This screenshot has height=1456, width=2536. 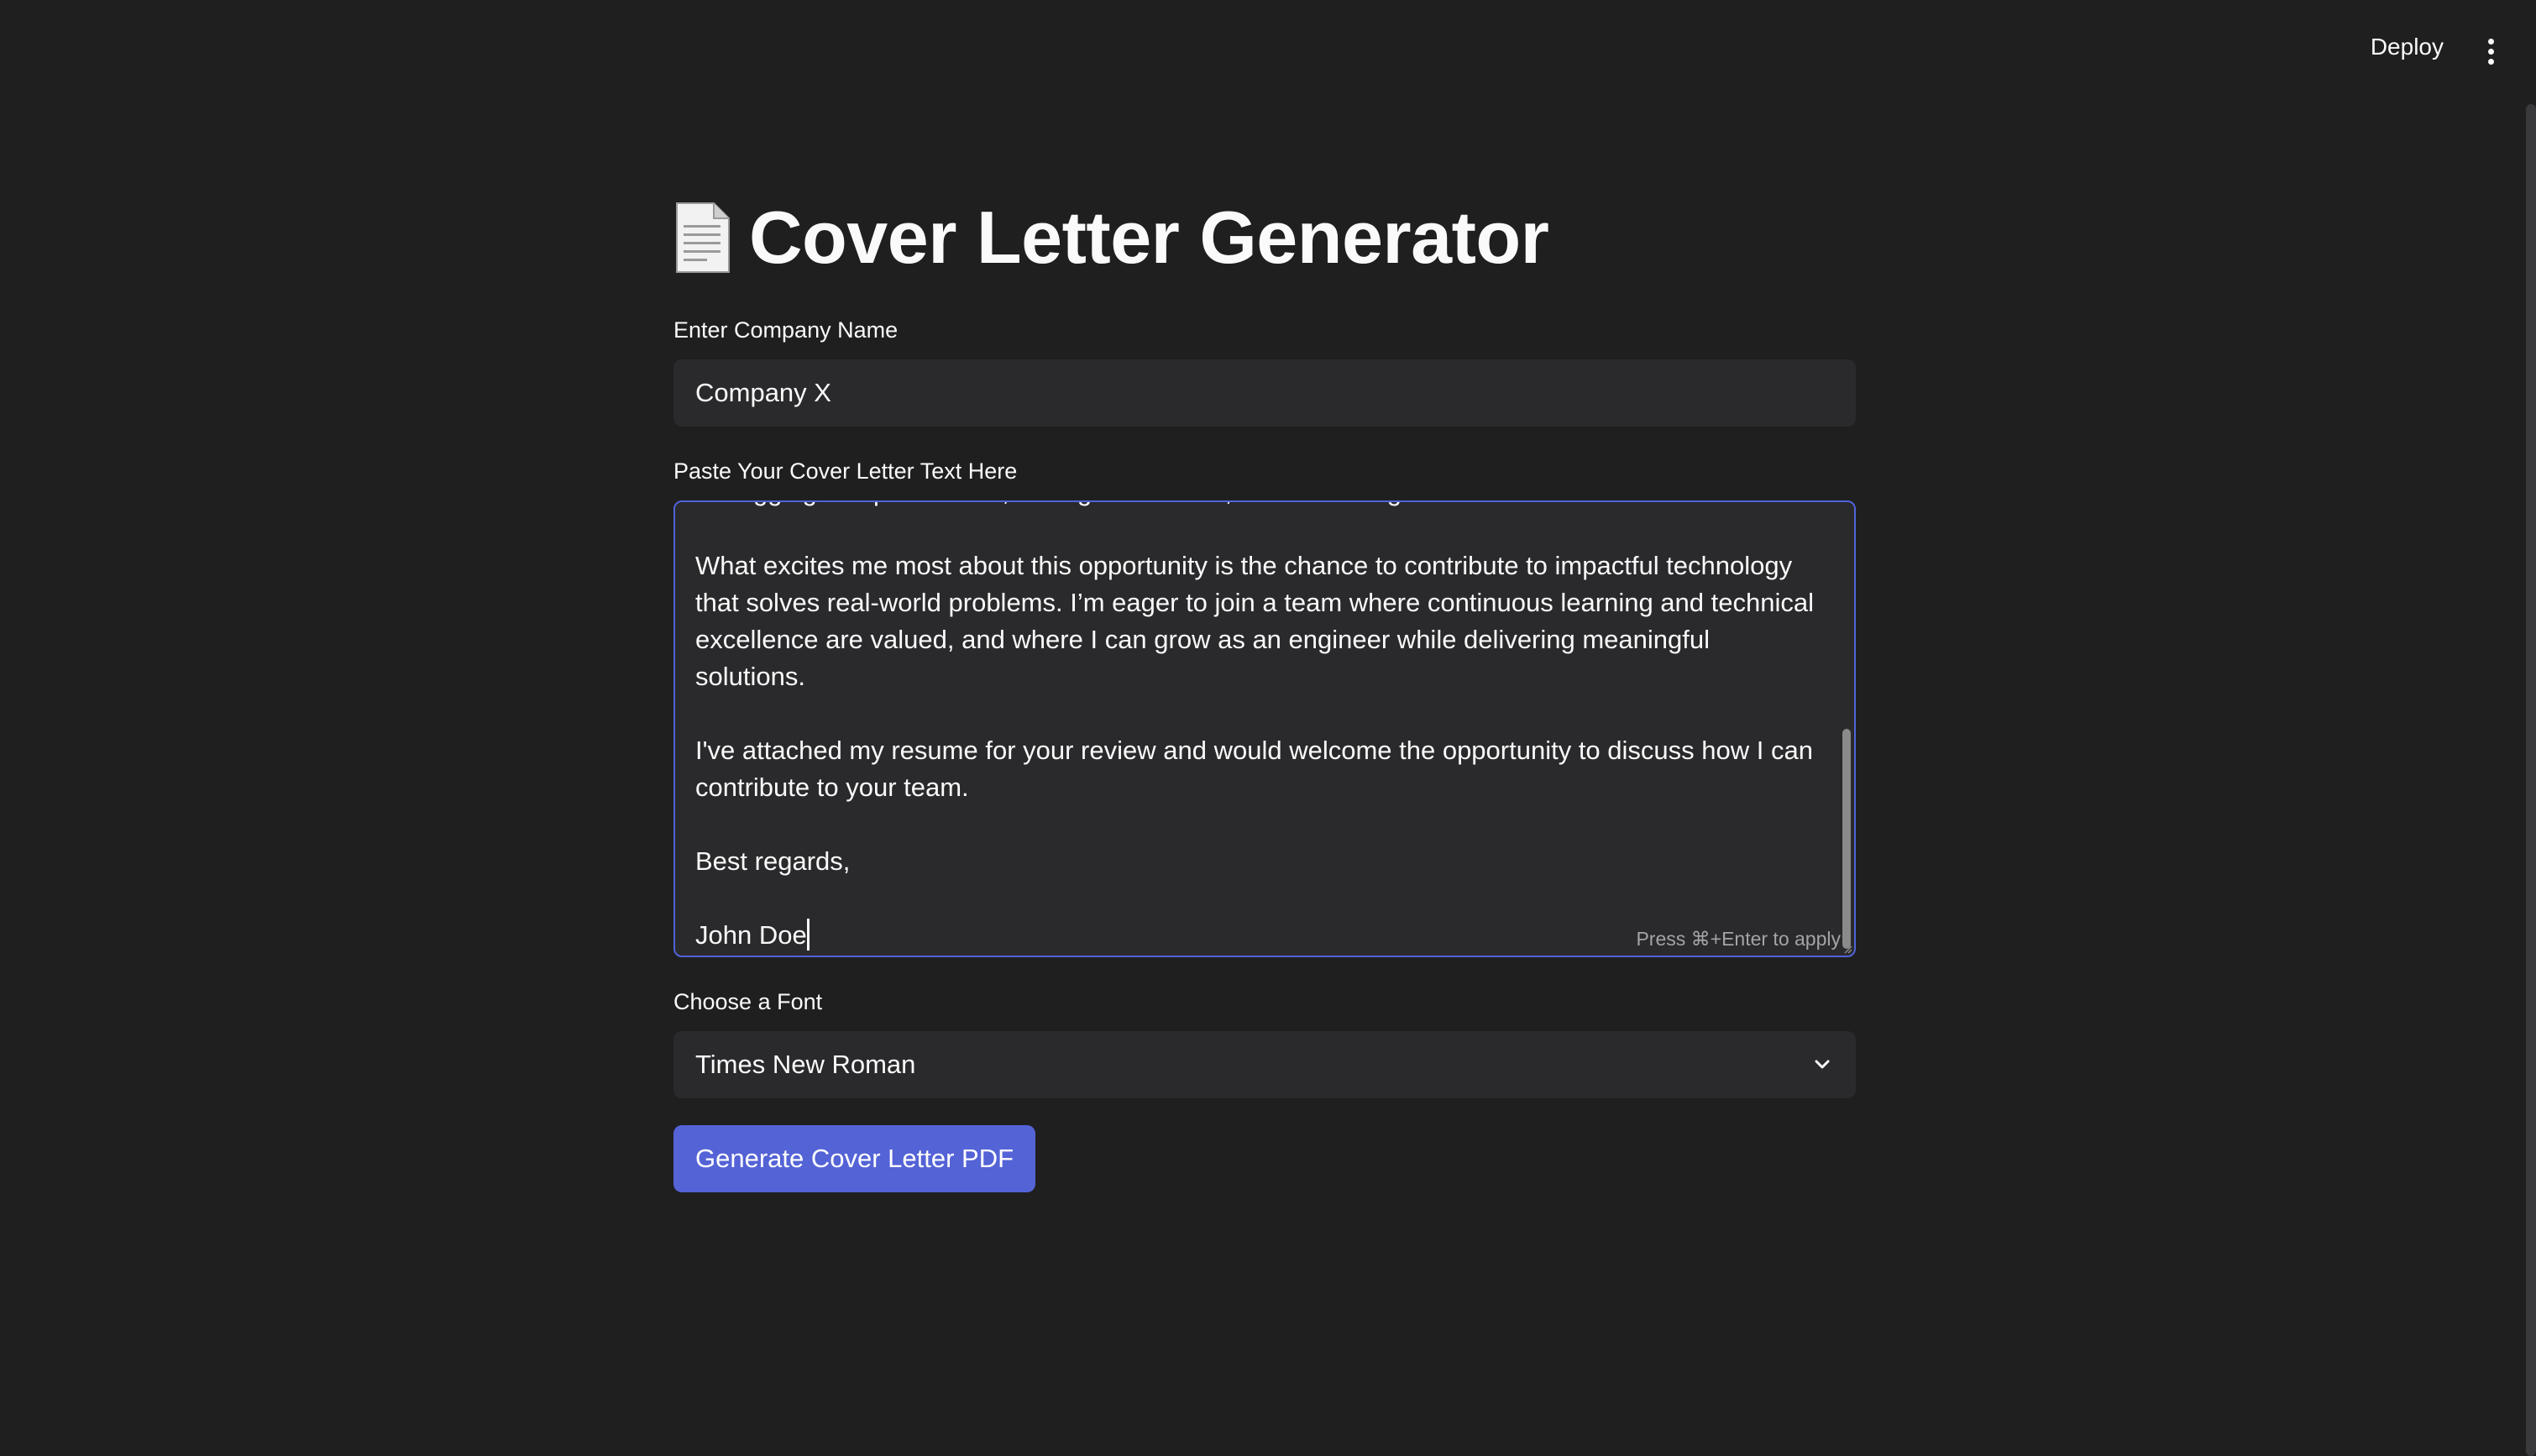 What do you see at coordinates (2407, 47) in the screenshot?
I see `deploy-button: Deploy` at bounding box center [2407, 47].